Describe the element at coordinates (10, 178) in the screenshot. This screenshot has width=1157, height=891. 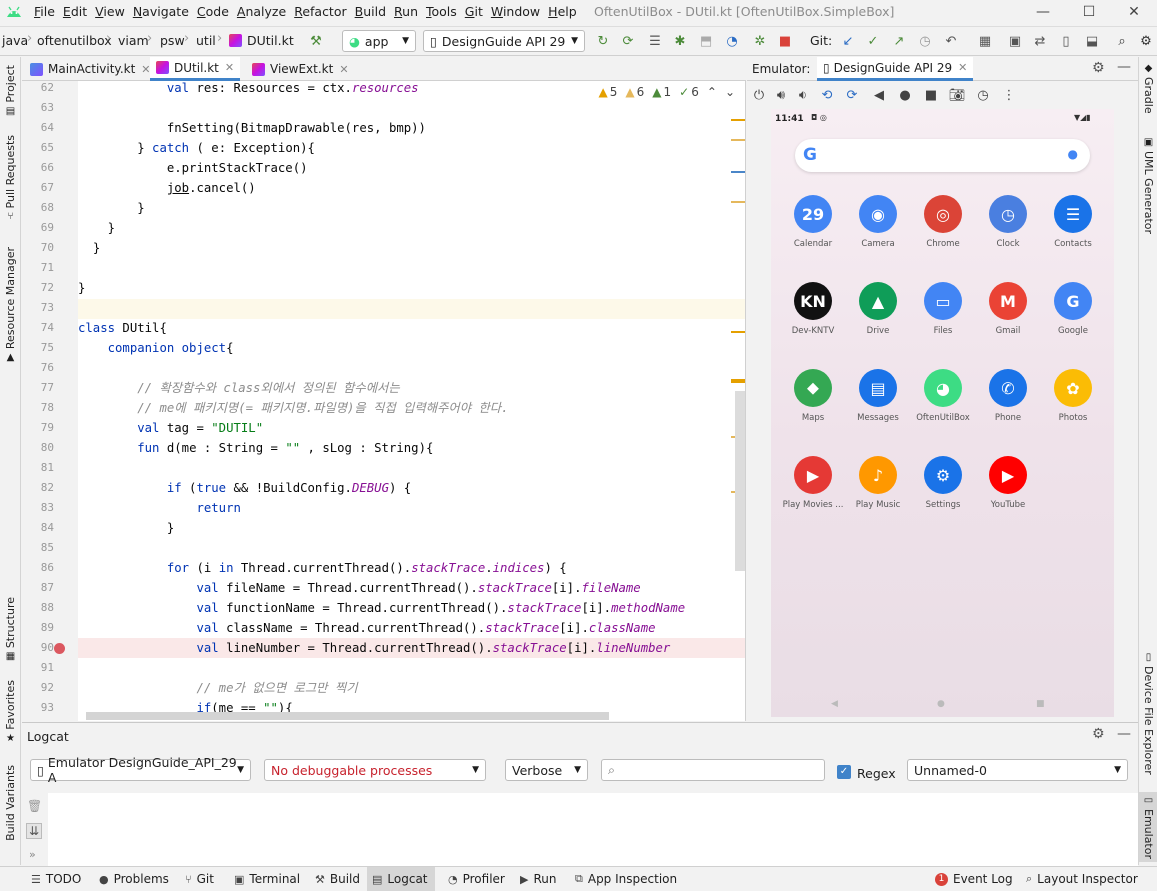
I see `tool-tab-pull-requests: Pull Requests ⑂` at that location.